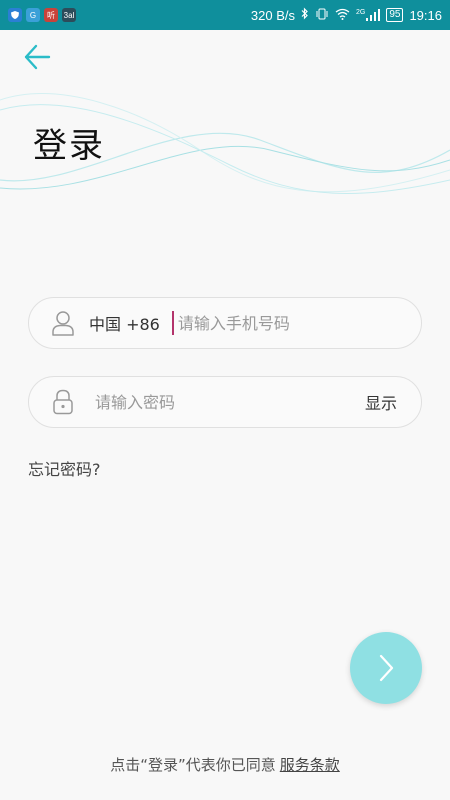 The height and width of the screenshot is (800, 450). I want to click on vibrate-icon, so click(322, 15).